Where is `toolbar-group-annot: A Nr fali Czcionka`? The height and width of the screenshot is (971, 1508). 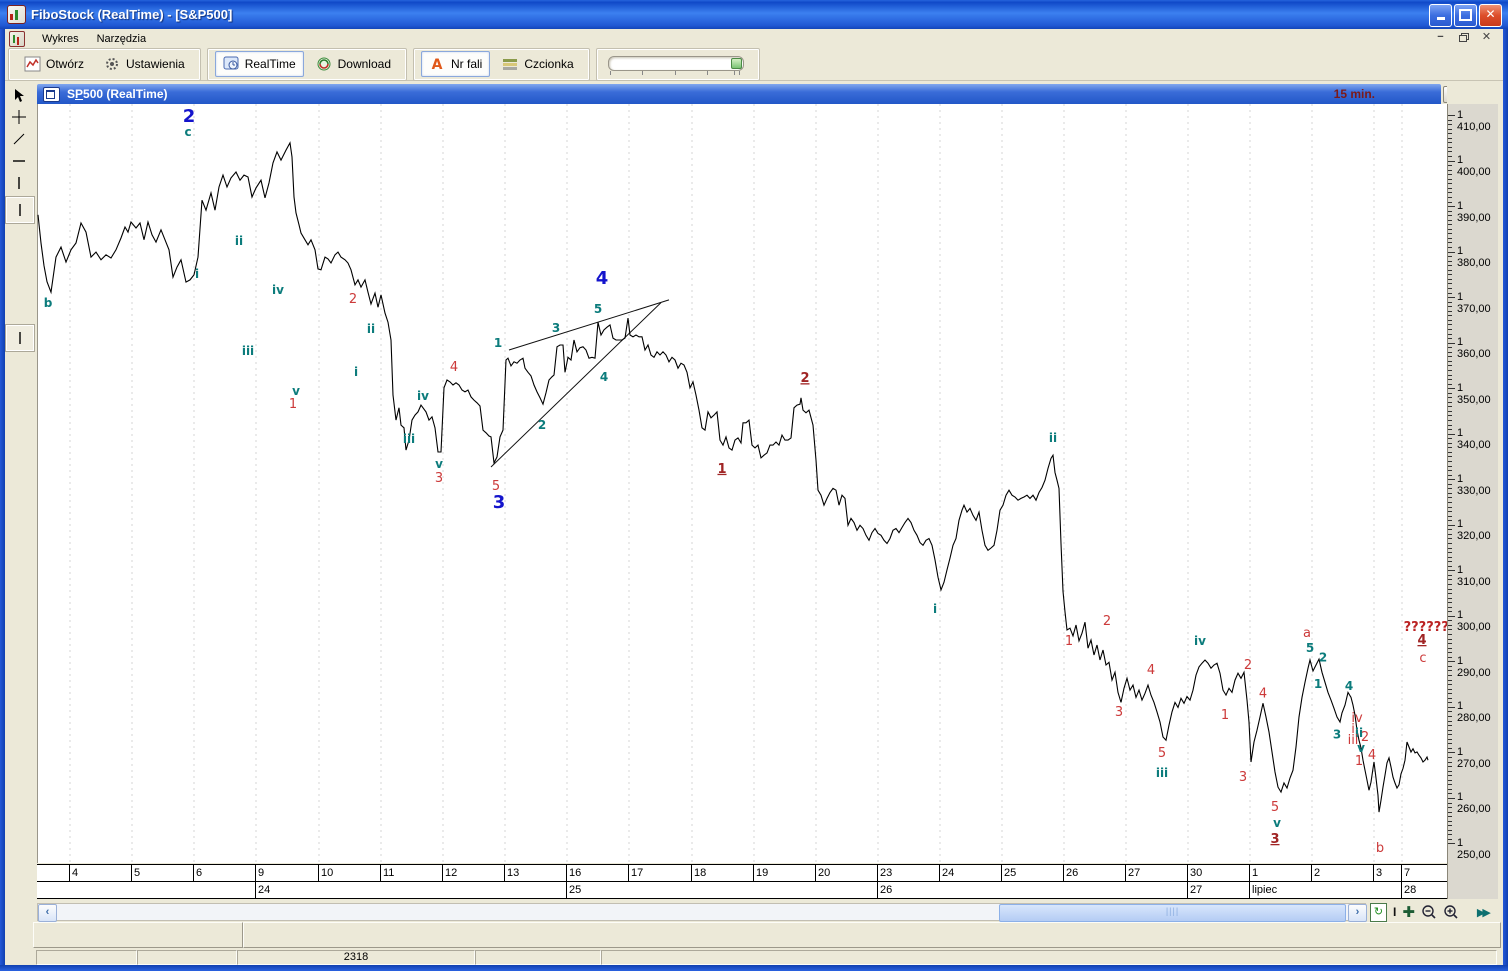 toolbar-group-annot: A Nr fali Czcionka is located at coordinates (501, 64).